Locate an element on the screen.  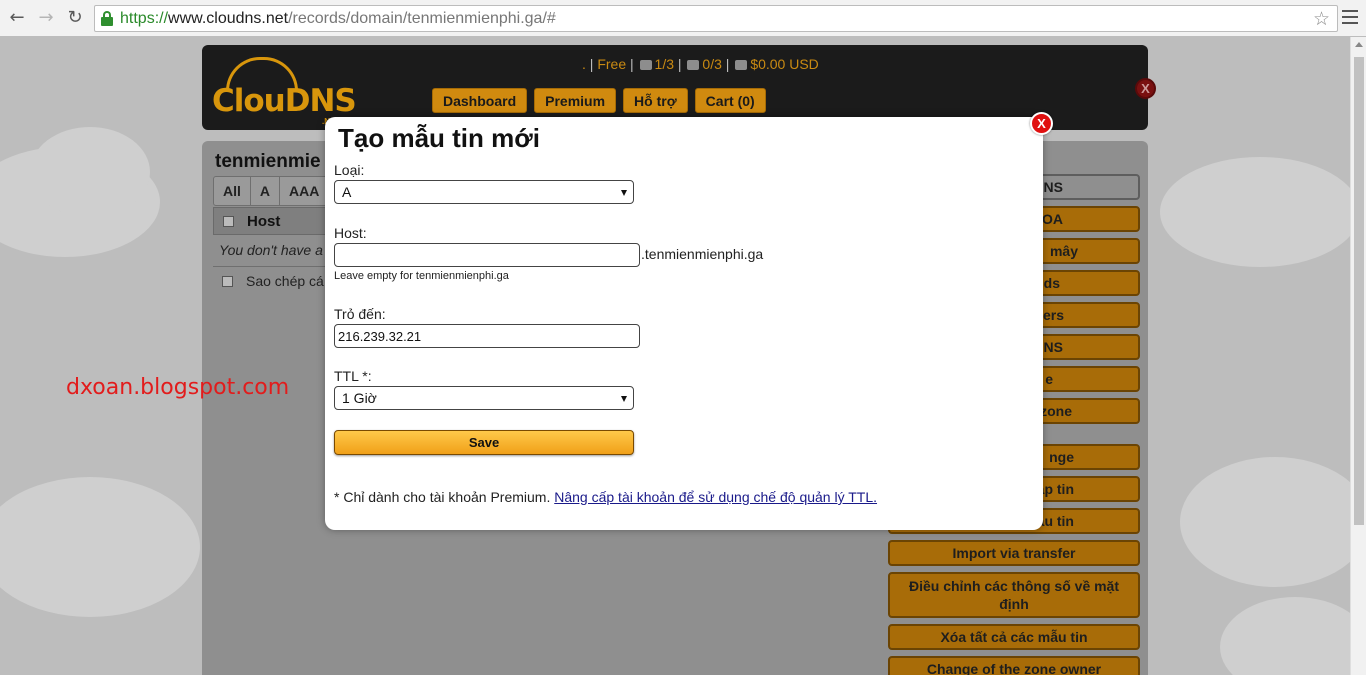
lock-icon is located at coordinates (107, 18).